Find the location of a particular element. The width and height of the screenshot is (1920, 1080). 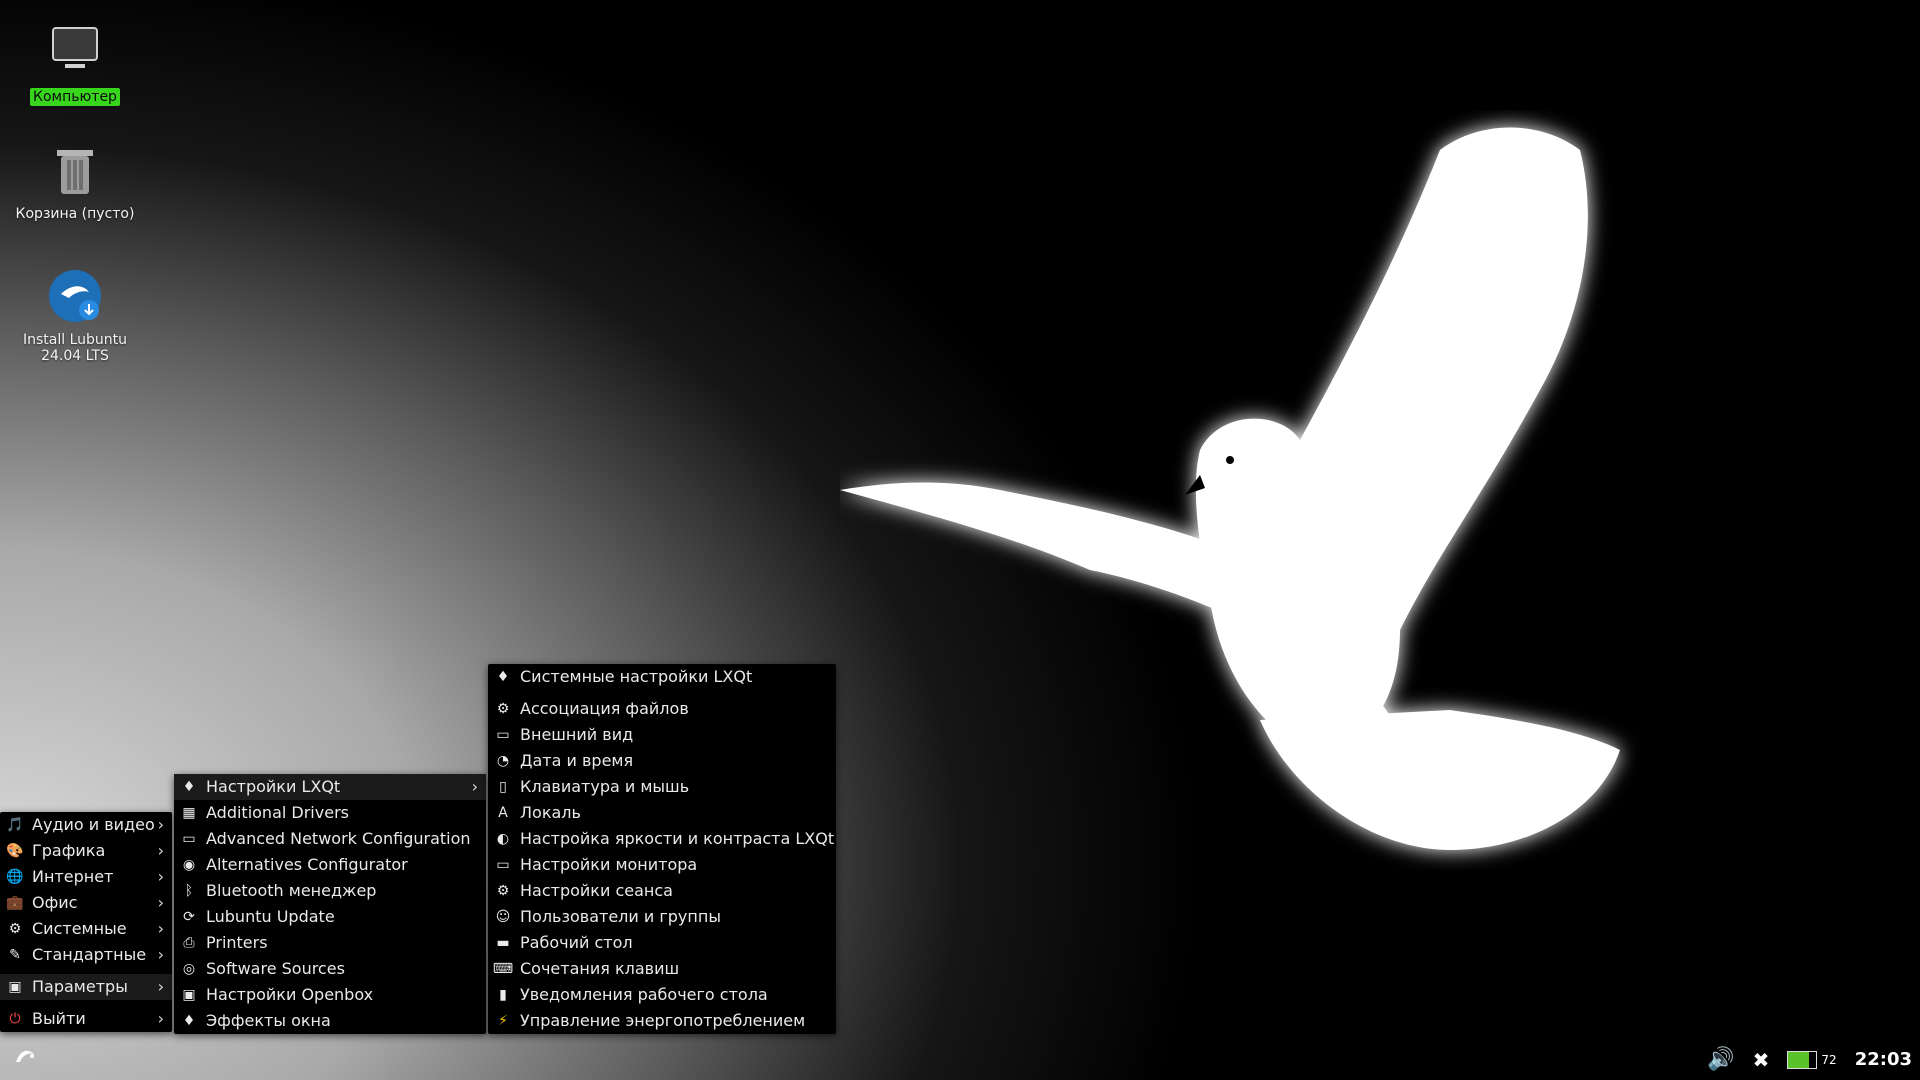

lxqt-item-label: Ассоциация файлов is located at coordinates (604, 708).